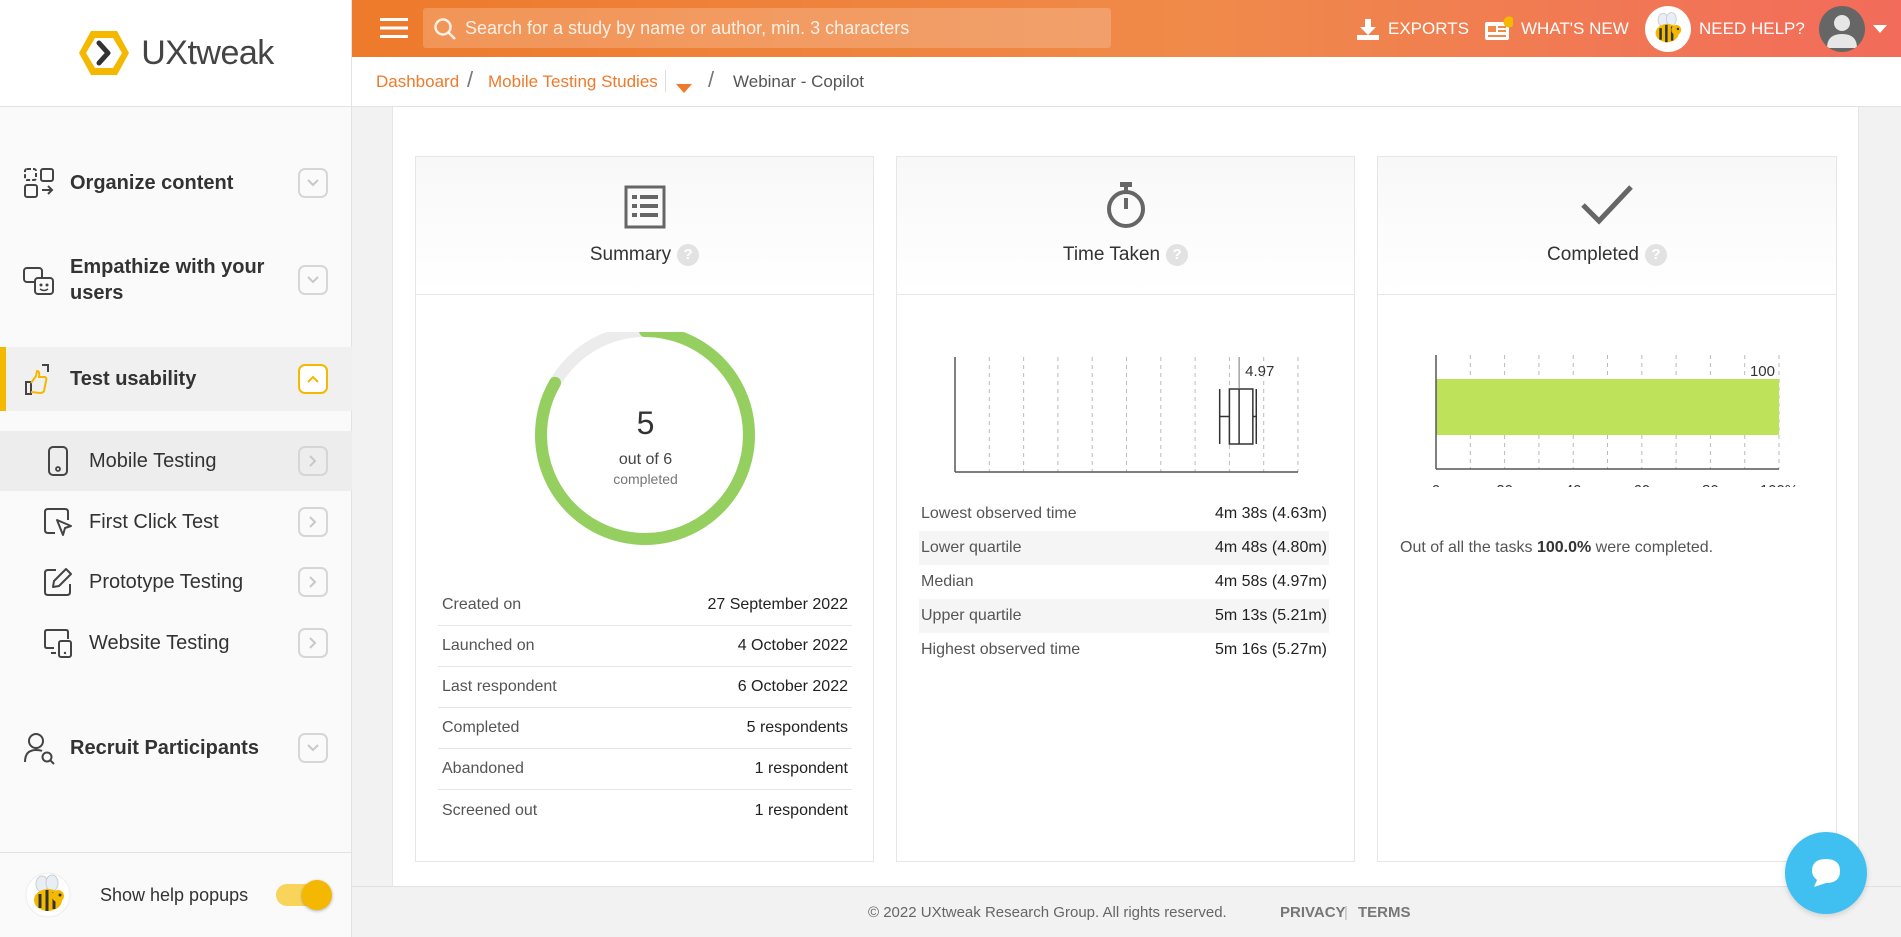 The width and height of the screenshot is (1901, 937). What do you see at coordinates (1842, 28) in the screenshot?
I see `avatar` at bounding box center [1842, 28].